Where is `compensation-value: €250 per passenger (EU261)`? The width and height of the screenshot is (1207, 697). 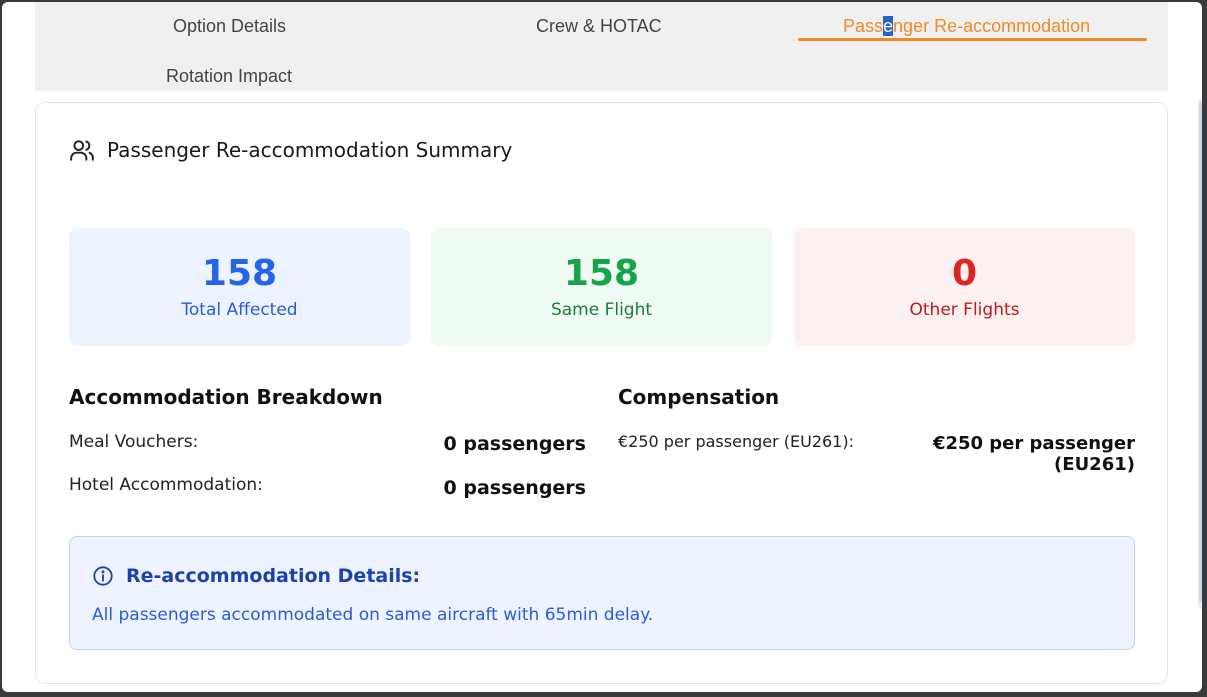
compensation-value: €250 per passenger (EU261) is located at coordinates (1033, 454).